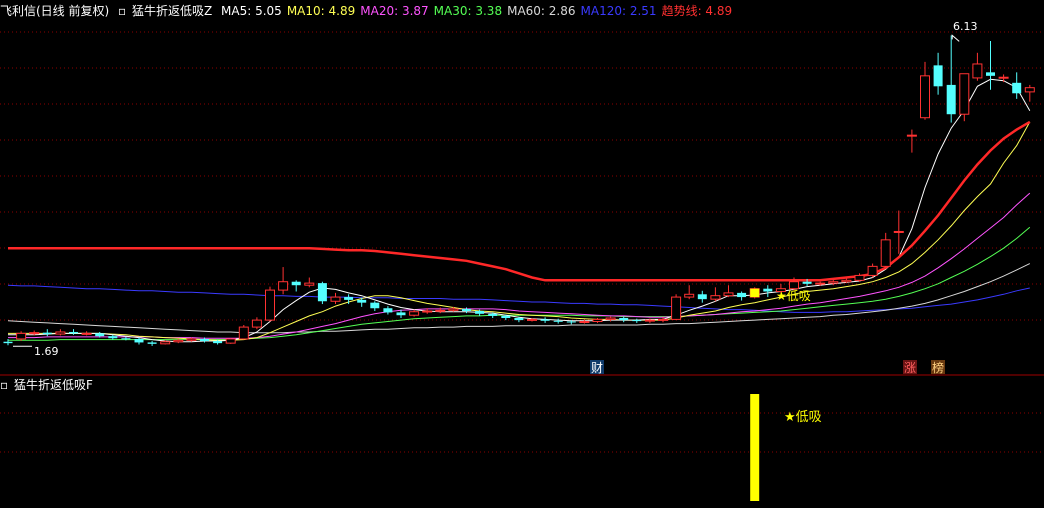 This screenshot has width=1044, height=508. Describe the element at coordinates (755, 447) in the screenshot. I see `signal-bar` at that location.